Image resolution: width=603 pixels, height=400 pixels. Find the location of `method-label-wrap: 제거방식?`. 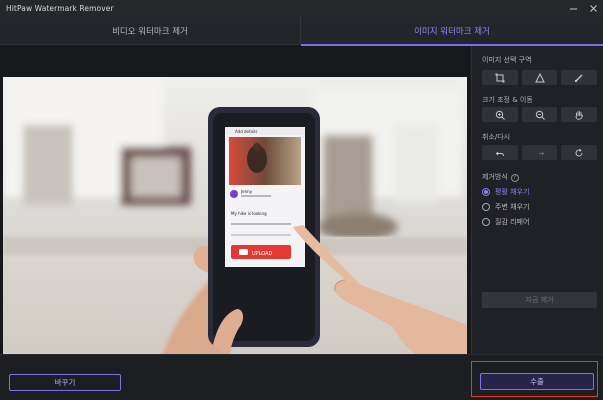

method-label-wrap: 제거방식? is located at coordinates (500, 177).